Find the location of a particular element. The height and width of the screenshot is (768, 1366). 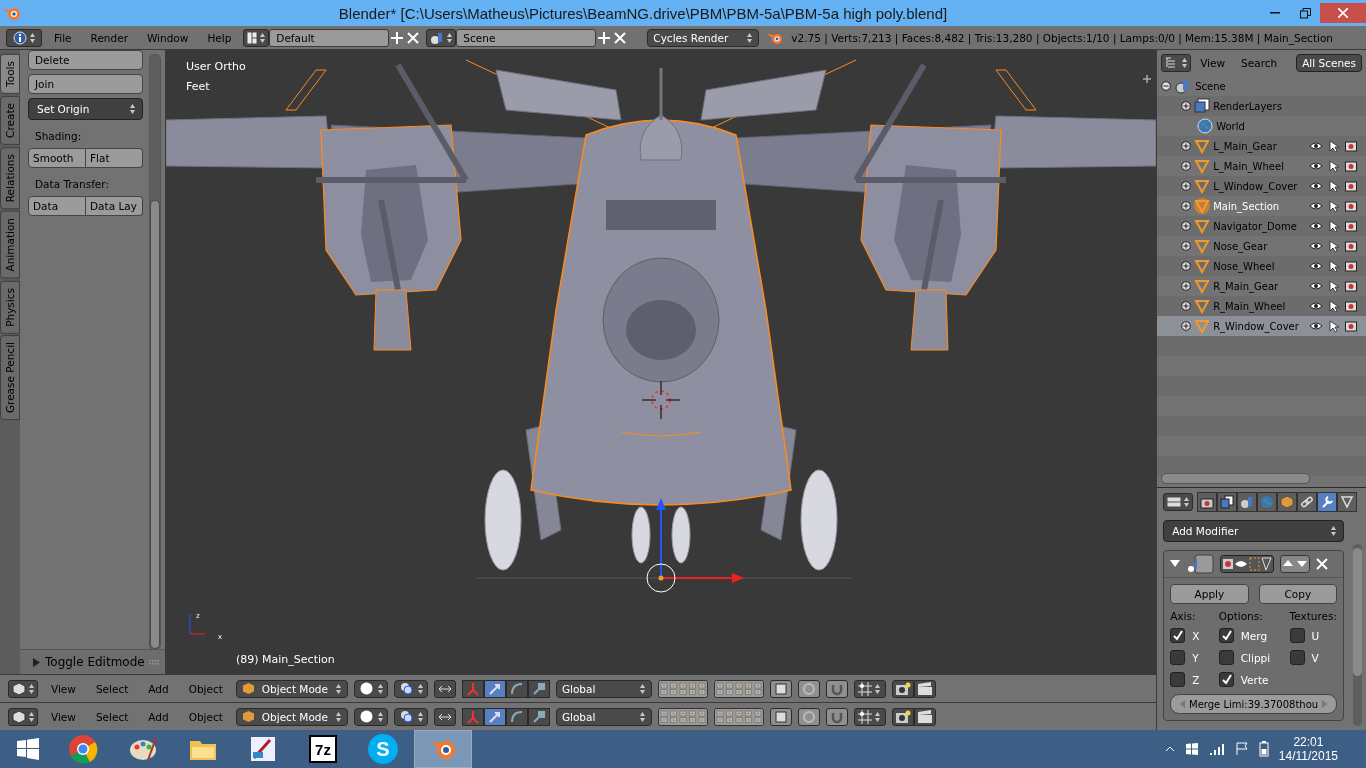

tree-item-label: L_Main_Wheel is located at coordinates (1248, 166).